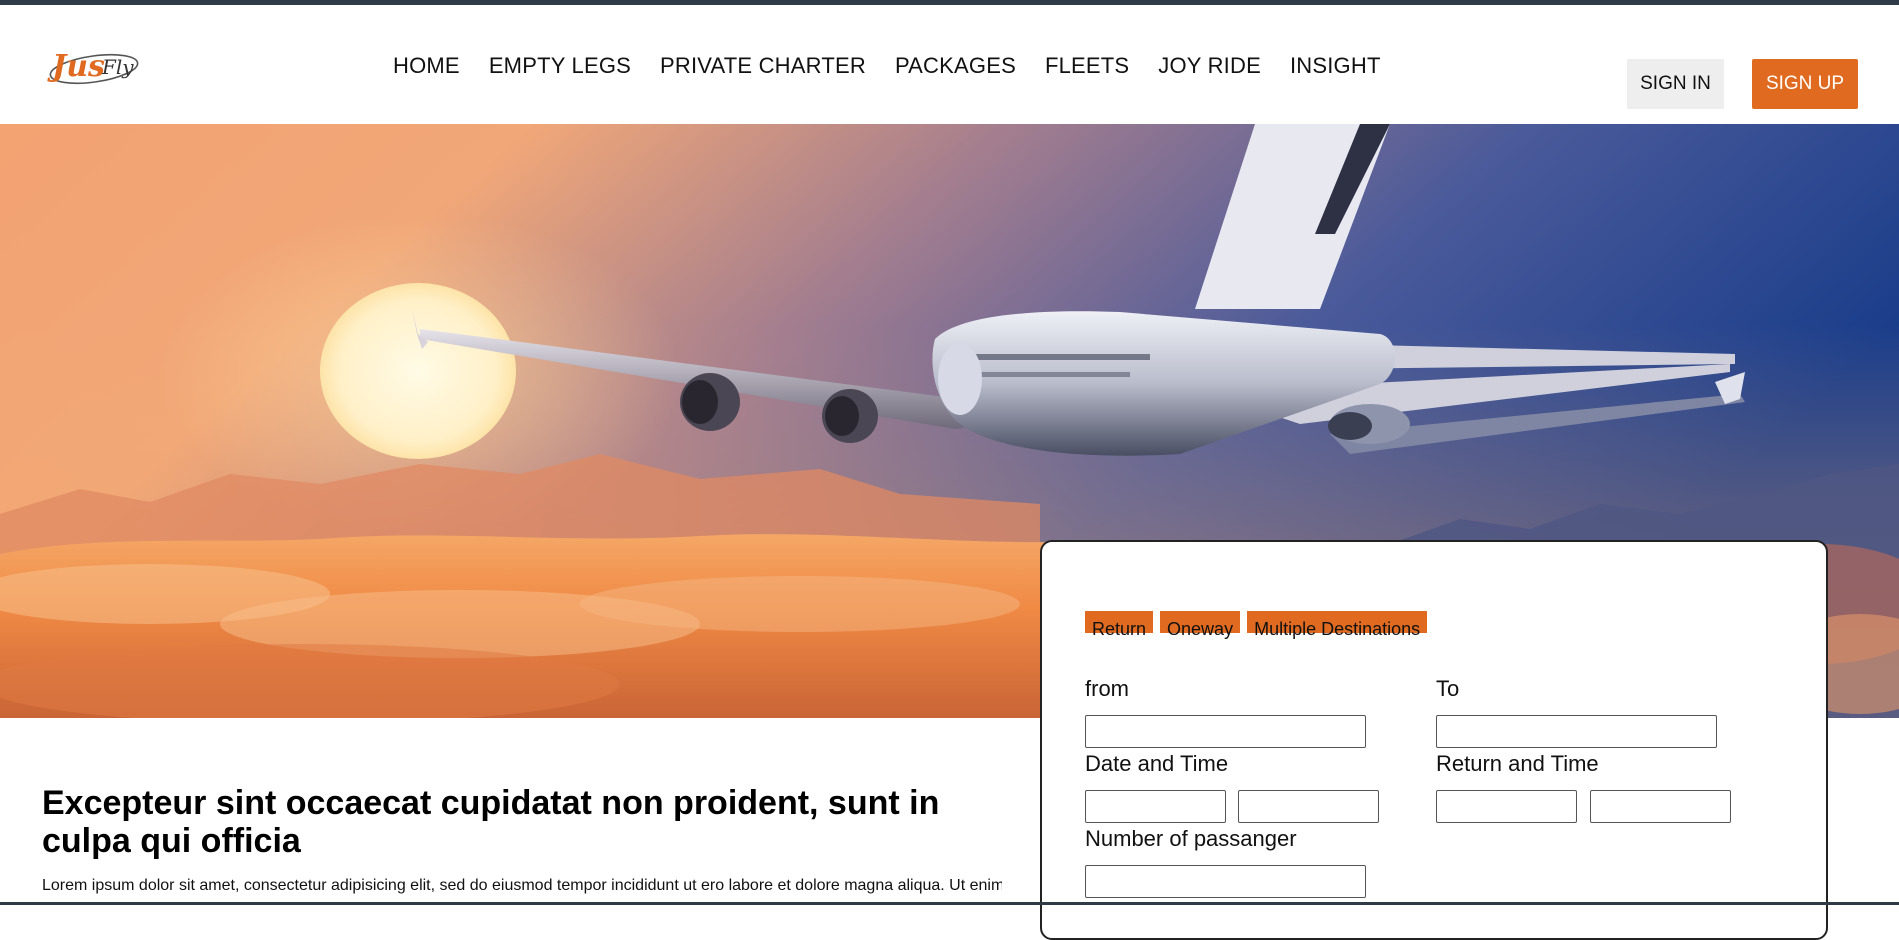 Image resolution: width=1899 pixels, height=940 pixels. What do you see at coordinates (1660, 806) in the screenshot?
I see `return-time-input` at bounding box center [1660, 806].